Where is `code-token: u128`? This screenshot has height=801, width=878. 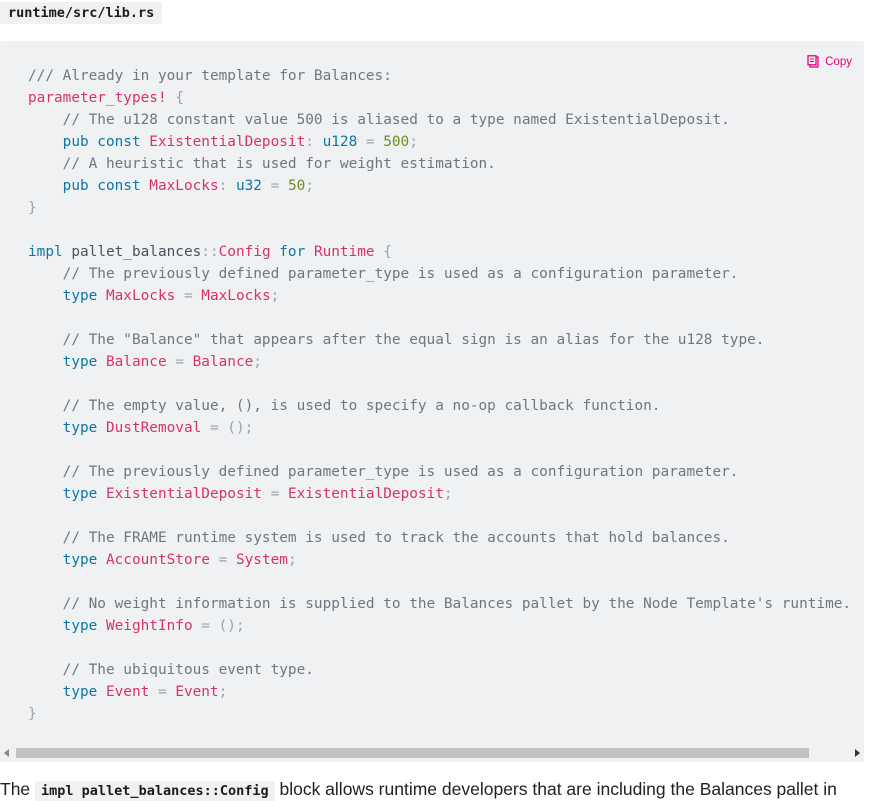
code-token: u128 is located at coordinates (340, 142).